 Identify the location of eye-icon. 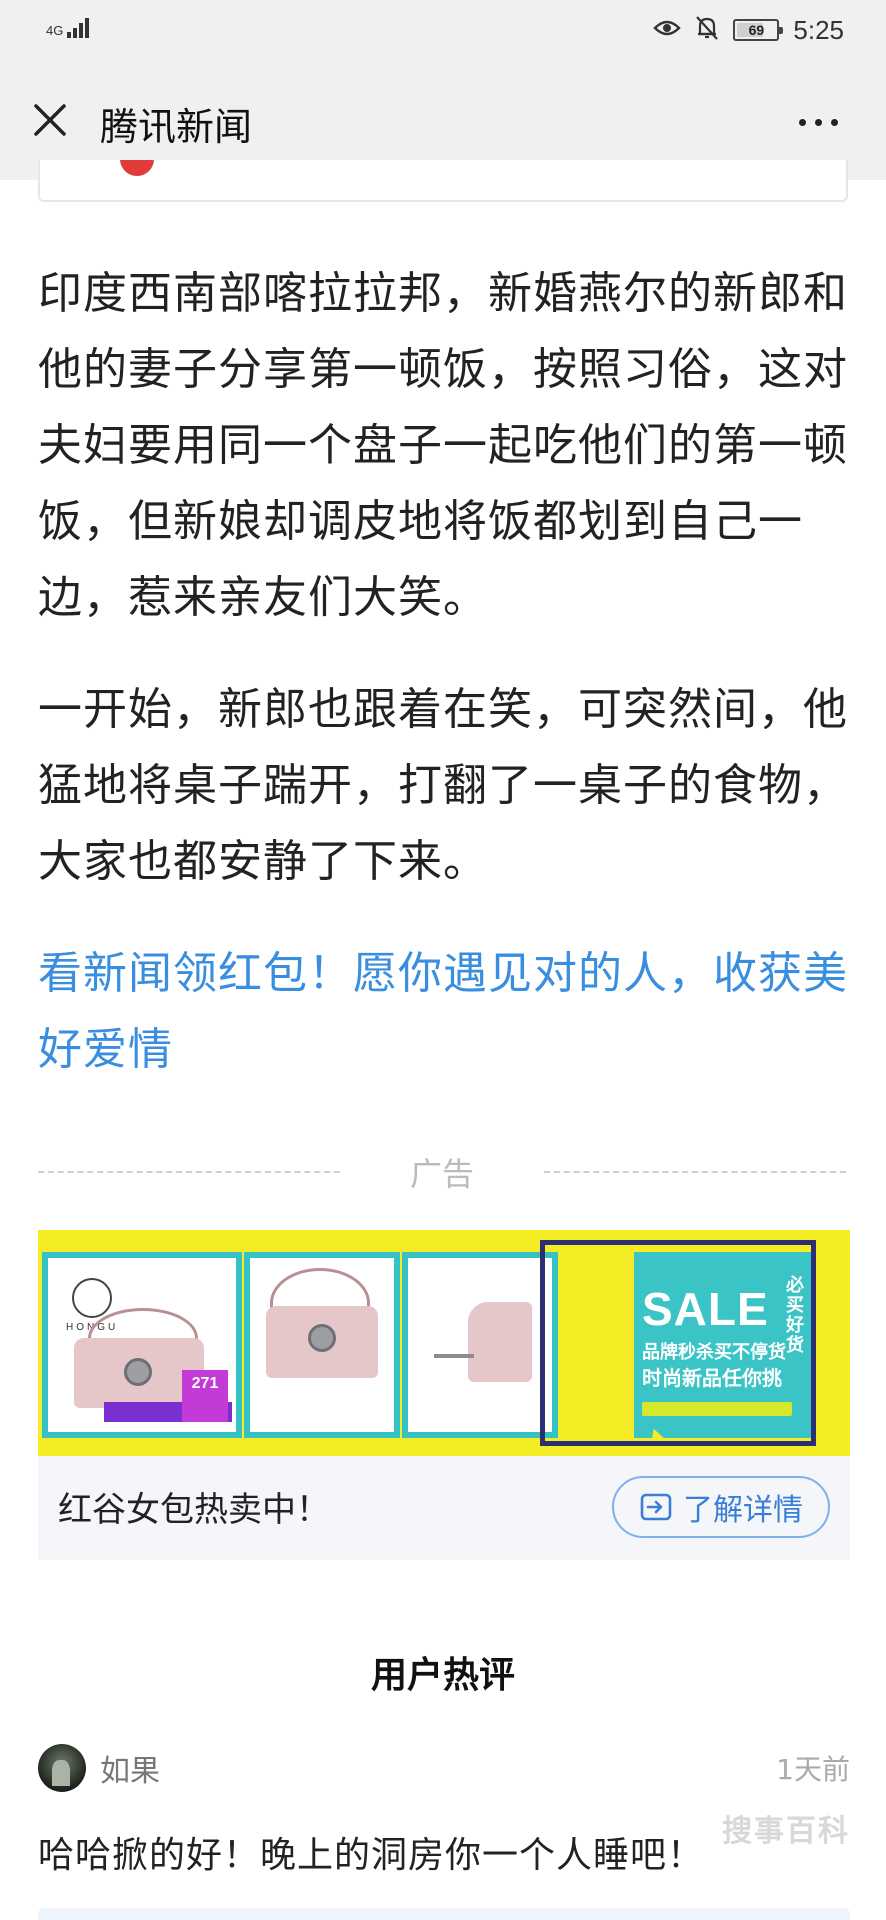
(667, 30).